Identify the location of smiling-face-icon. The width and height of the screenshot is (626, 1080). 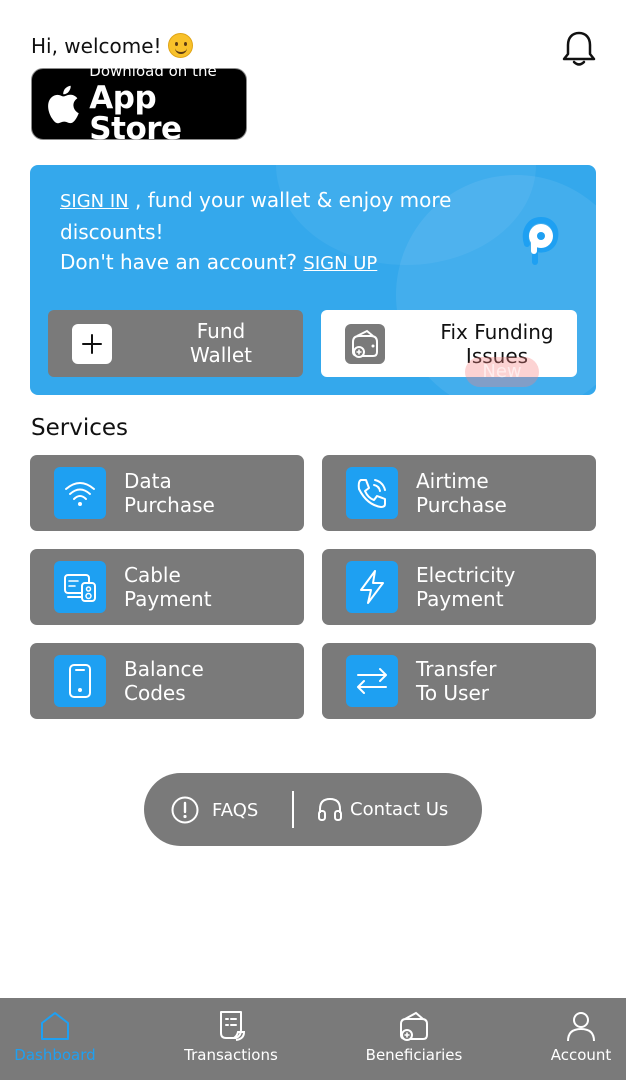
(180, 45).